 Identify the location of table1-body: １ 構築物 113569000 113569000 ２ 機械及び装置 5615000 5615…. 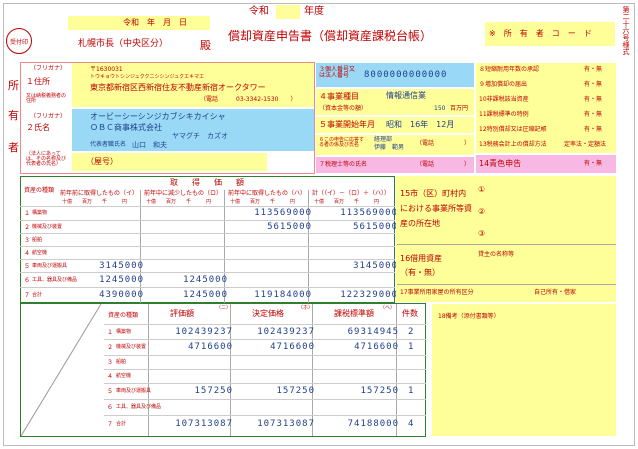
(209, 254).